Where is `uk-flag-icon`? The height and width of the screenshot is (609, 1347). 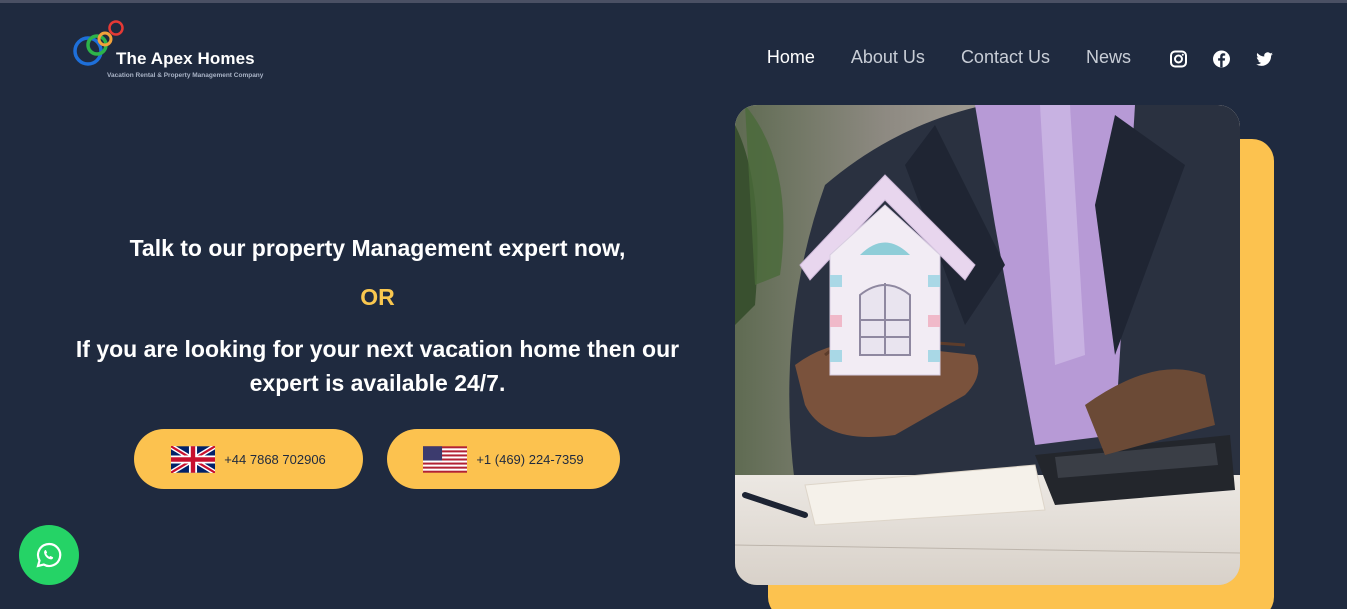
uk-flag-icon is located at coordinates (193, 459).